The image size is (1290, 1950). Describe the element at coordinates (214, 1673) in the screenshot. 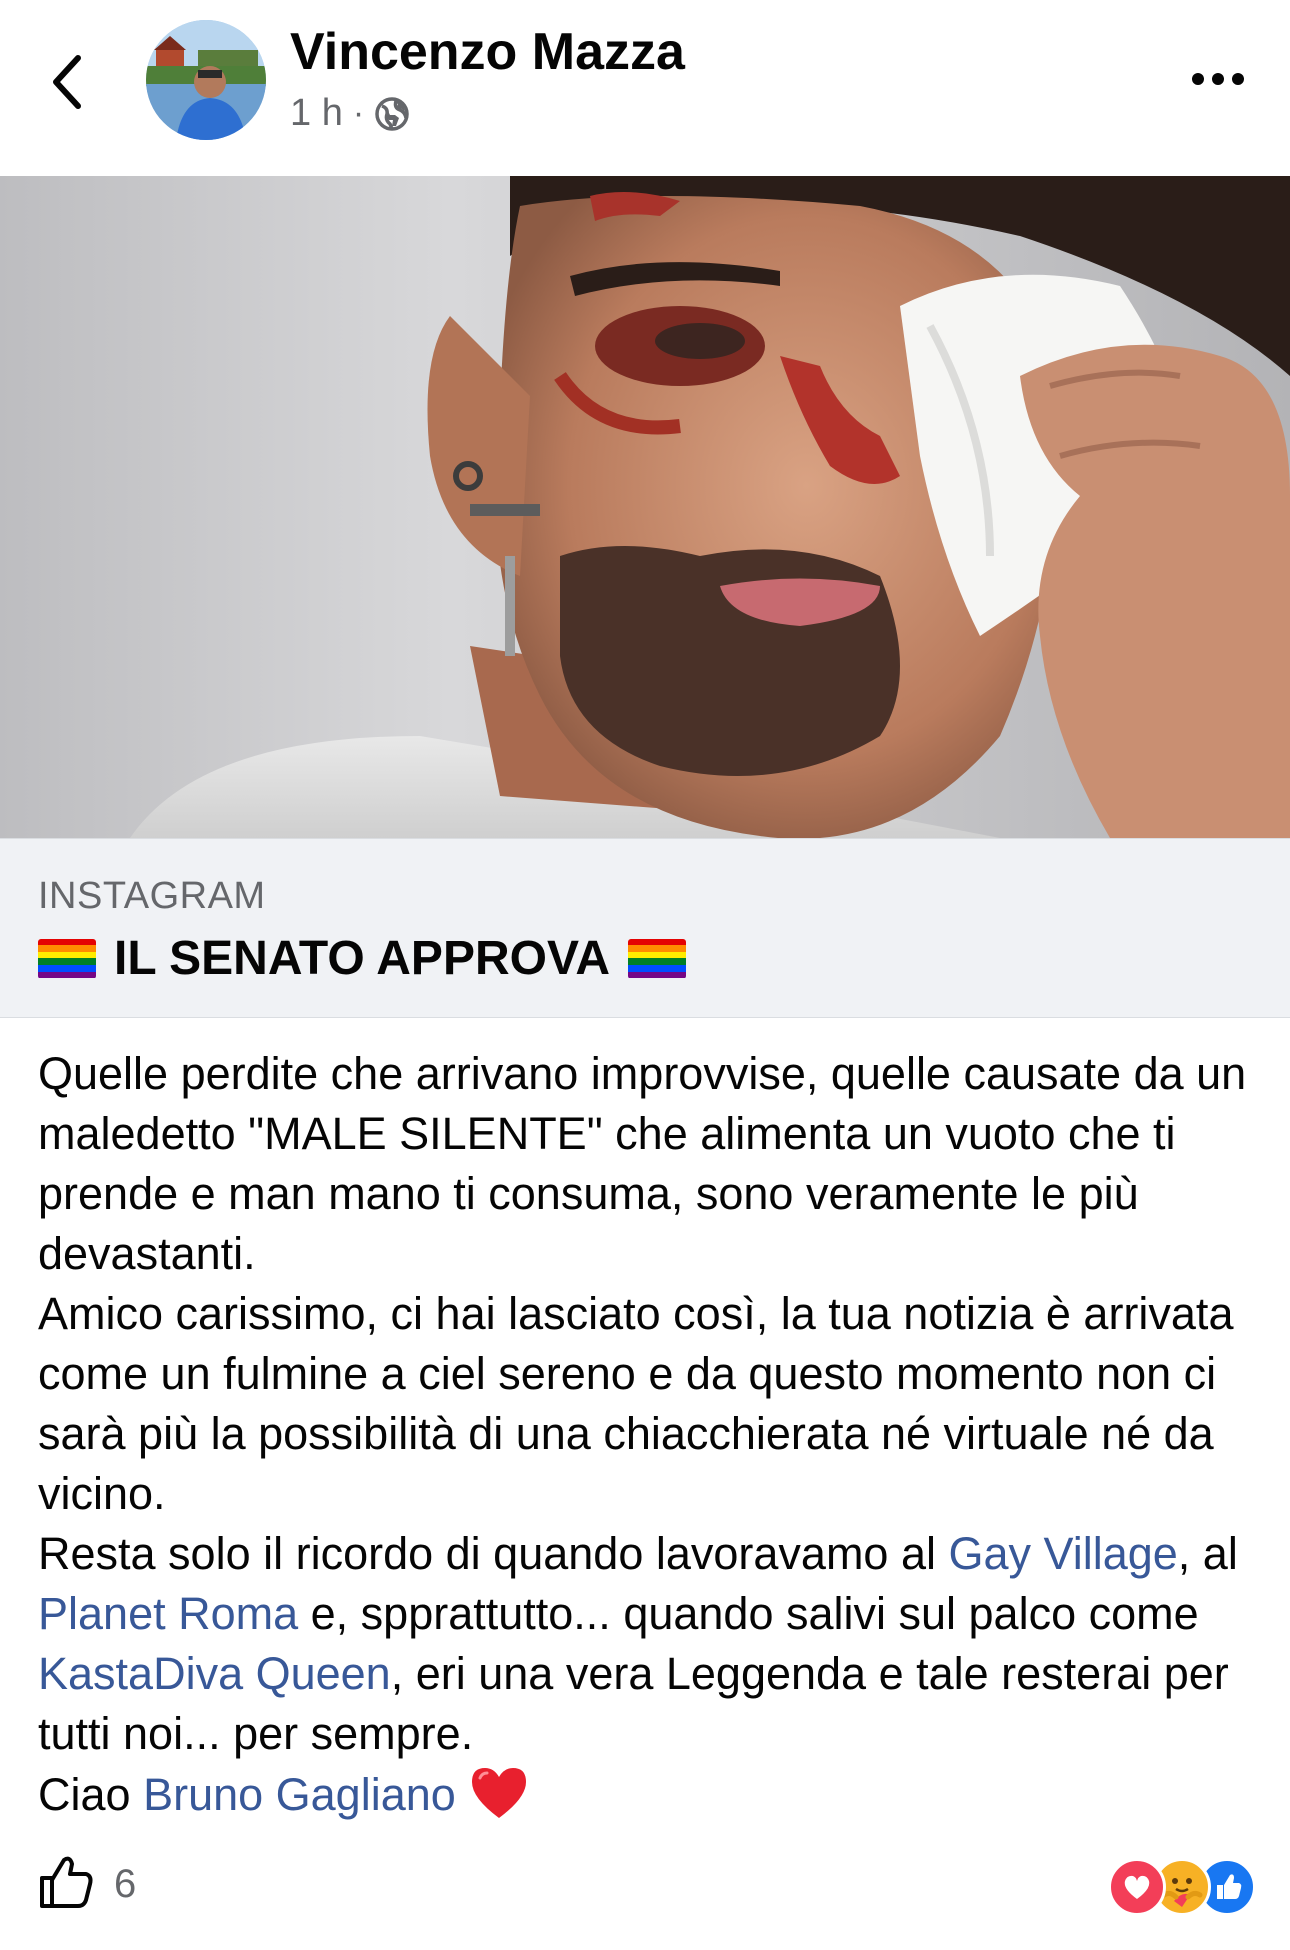

I see `mention-link: KastaDiva Queen` at that location.